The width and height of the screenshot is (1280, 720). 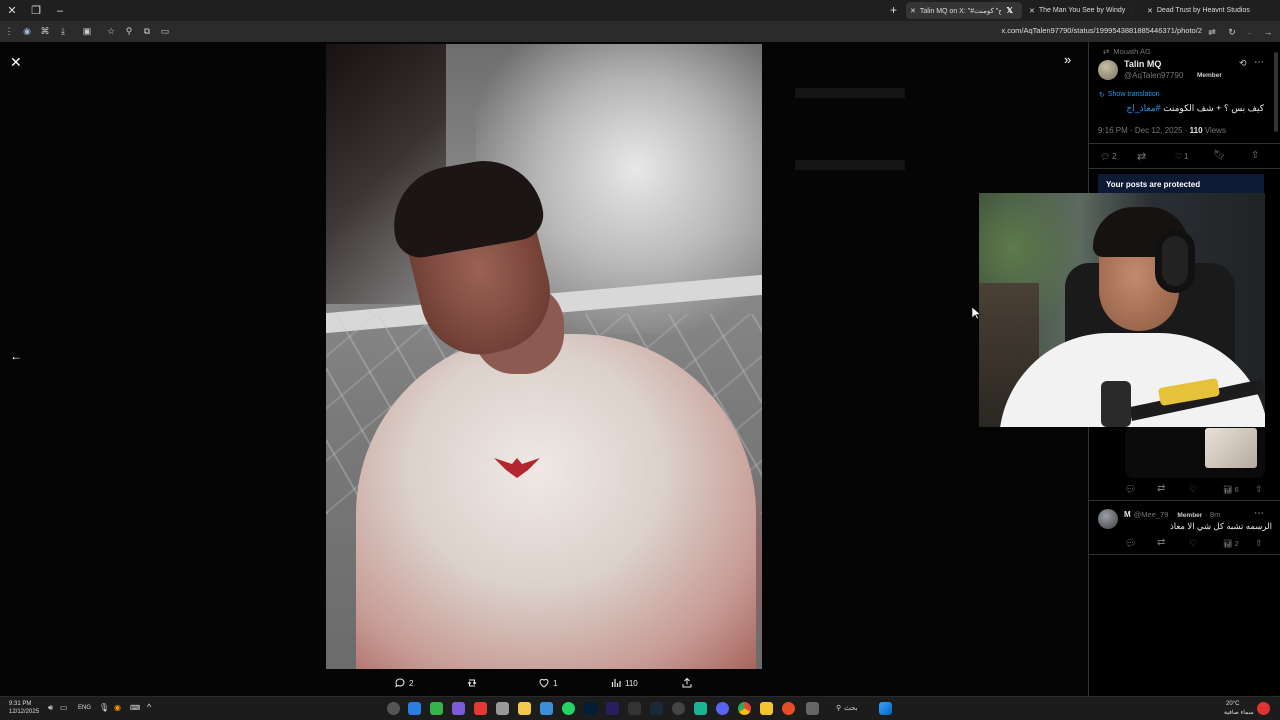 What do you see at coordinates (403, 683) in the screenshot?
I see `reply-button: 2` at bounding box center [403, 683].